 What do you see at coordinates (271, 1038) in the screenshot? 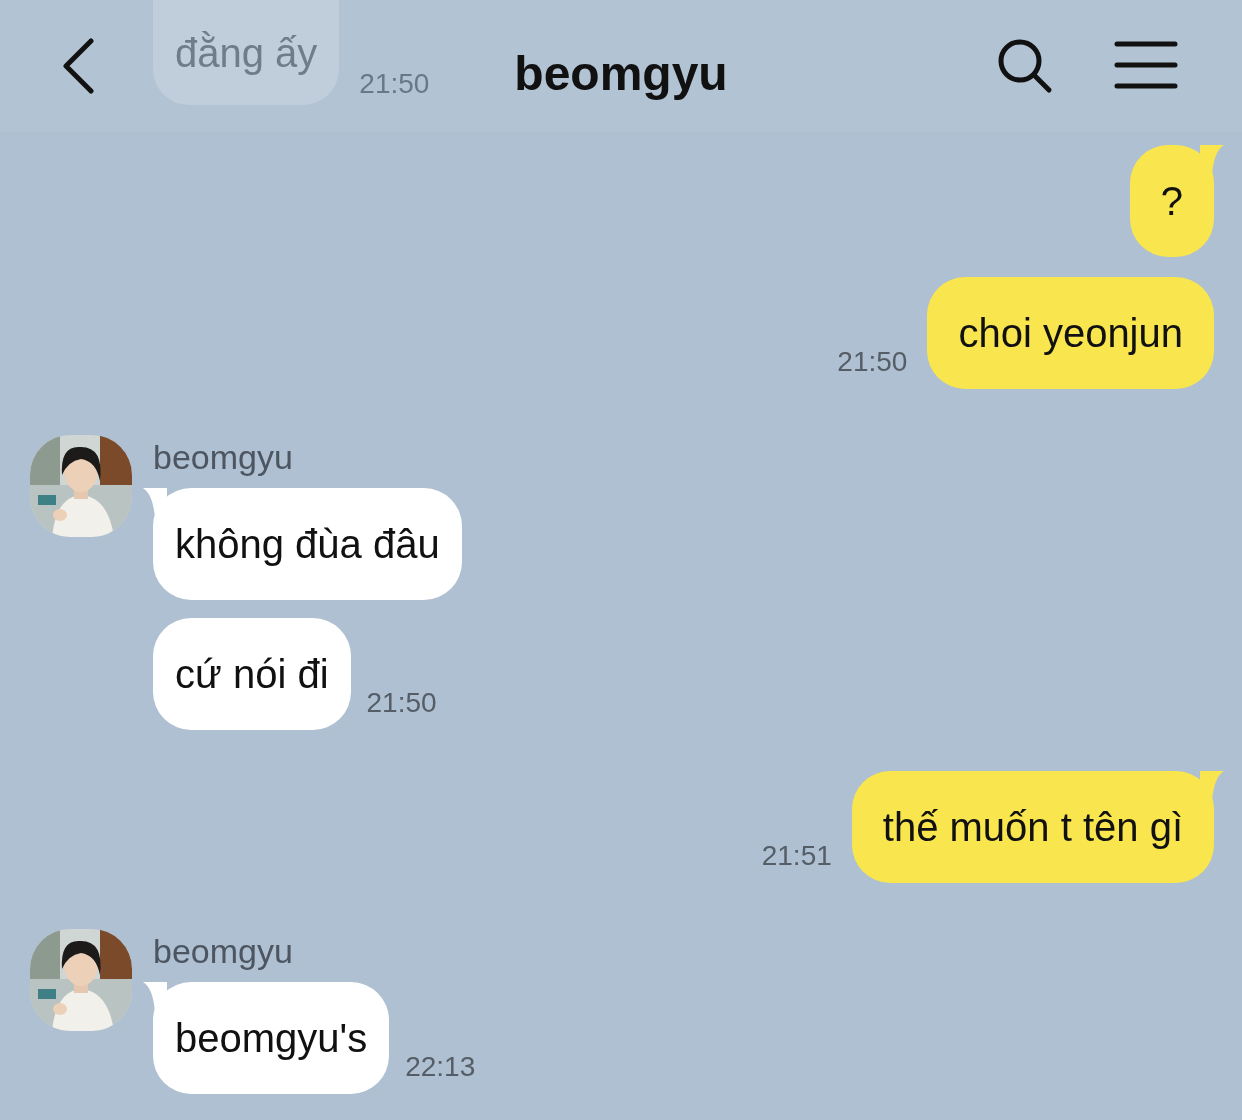
I see `message-bubble: beomgyu's` at bounding box center [271, 1038].